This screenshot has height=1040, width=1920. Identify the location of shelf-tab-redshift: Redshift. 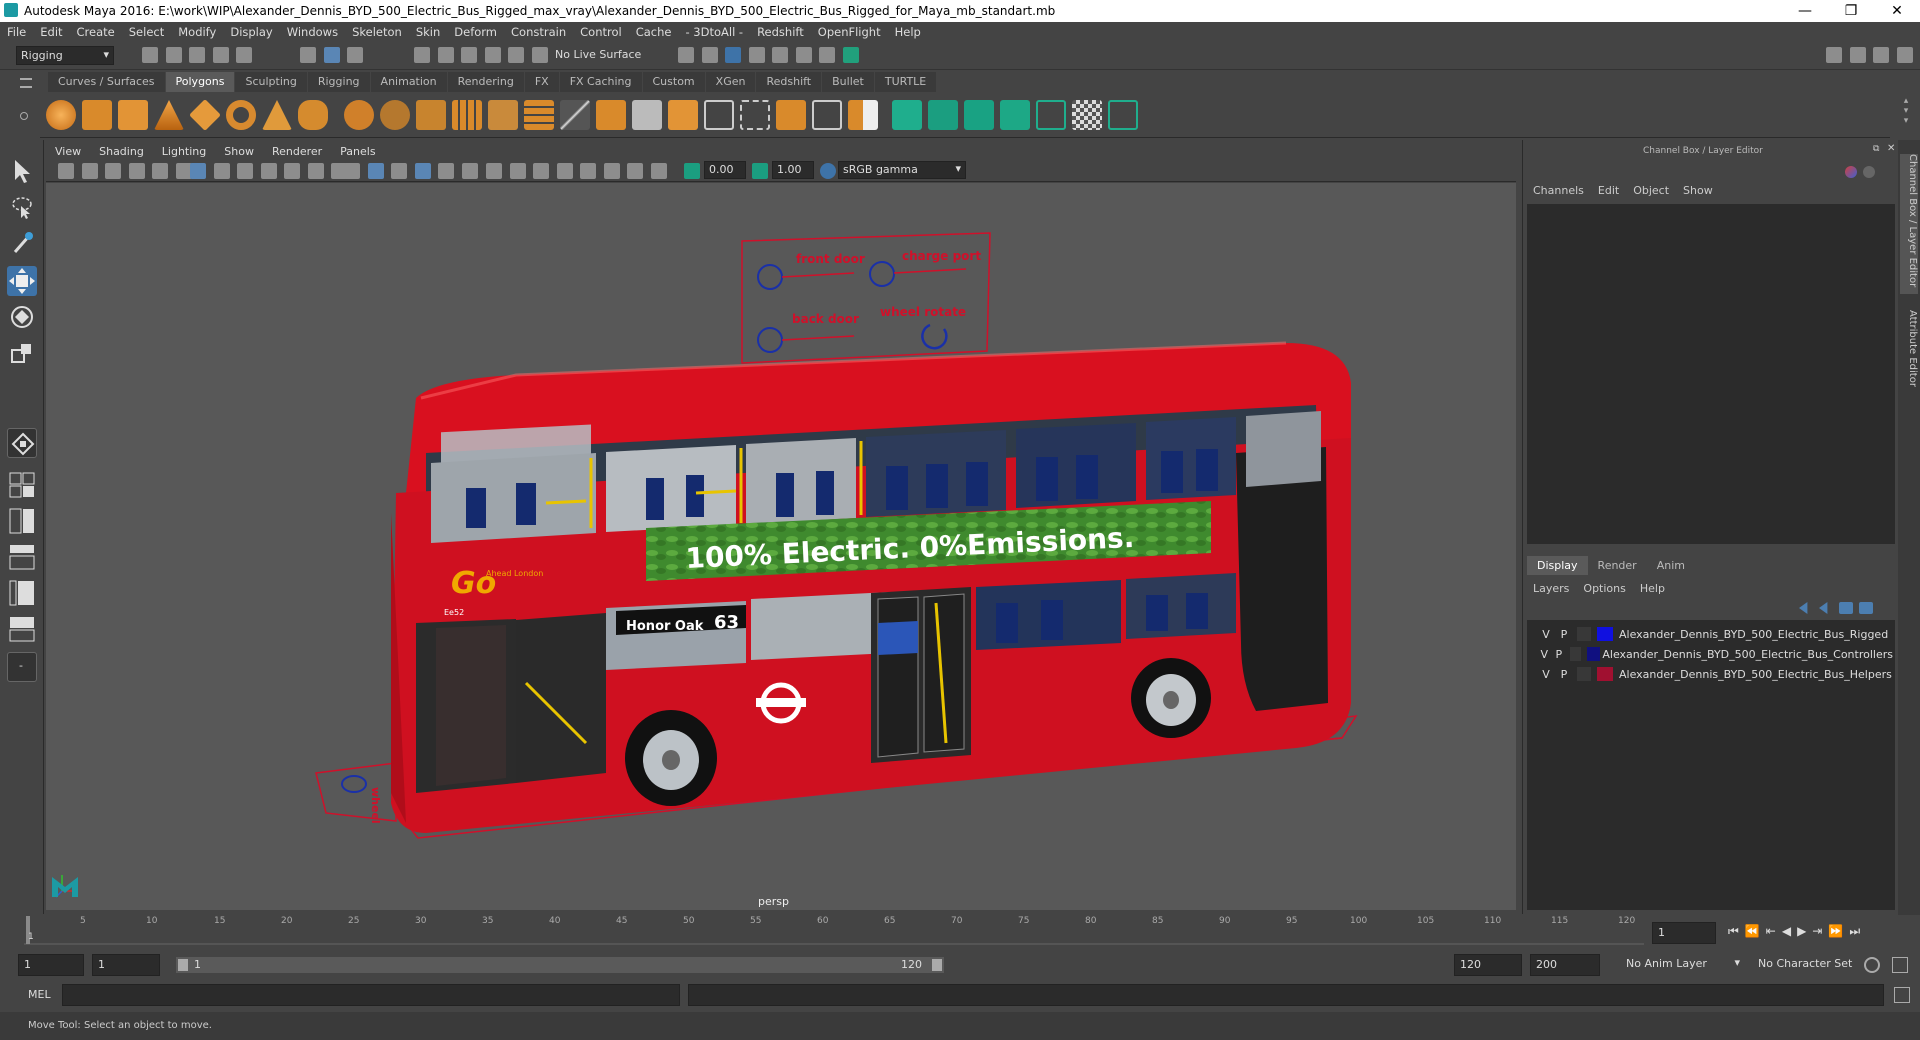
(789, 82).